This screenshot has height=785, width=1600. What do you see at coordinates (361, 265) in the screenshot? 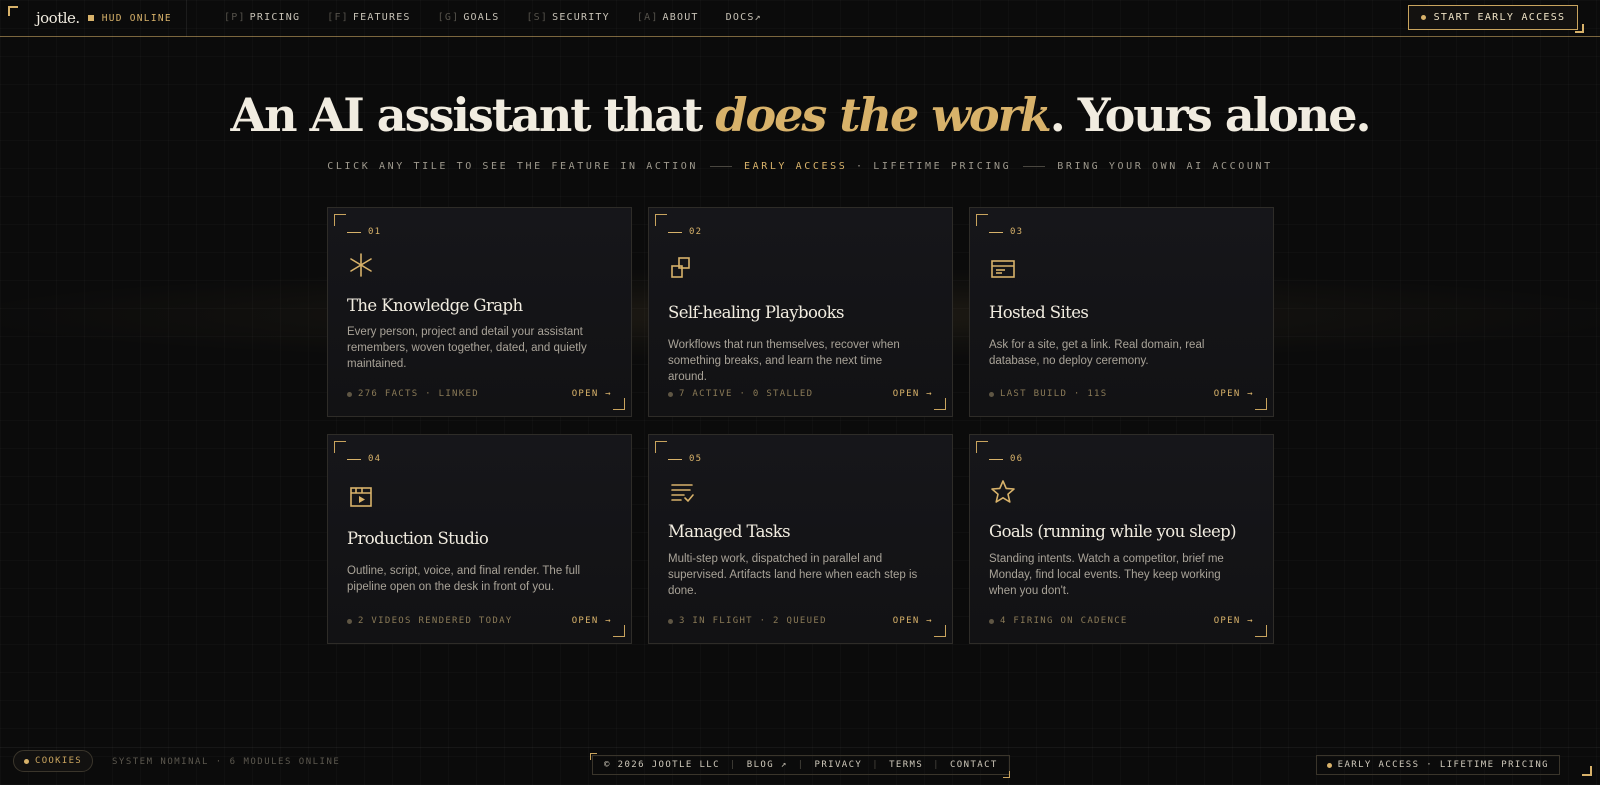
I see `asterisk-icon` at bounding box center [361, 265].